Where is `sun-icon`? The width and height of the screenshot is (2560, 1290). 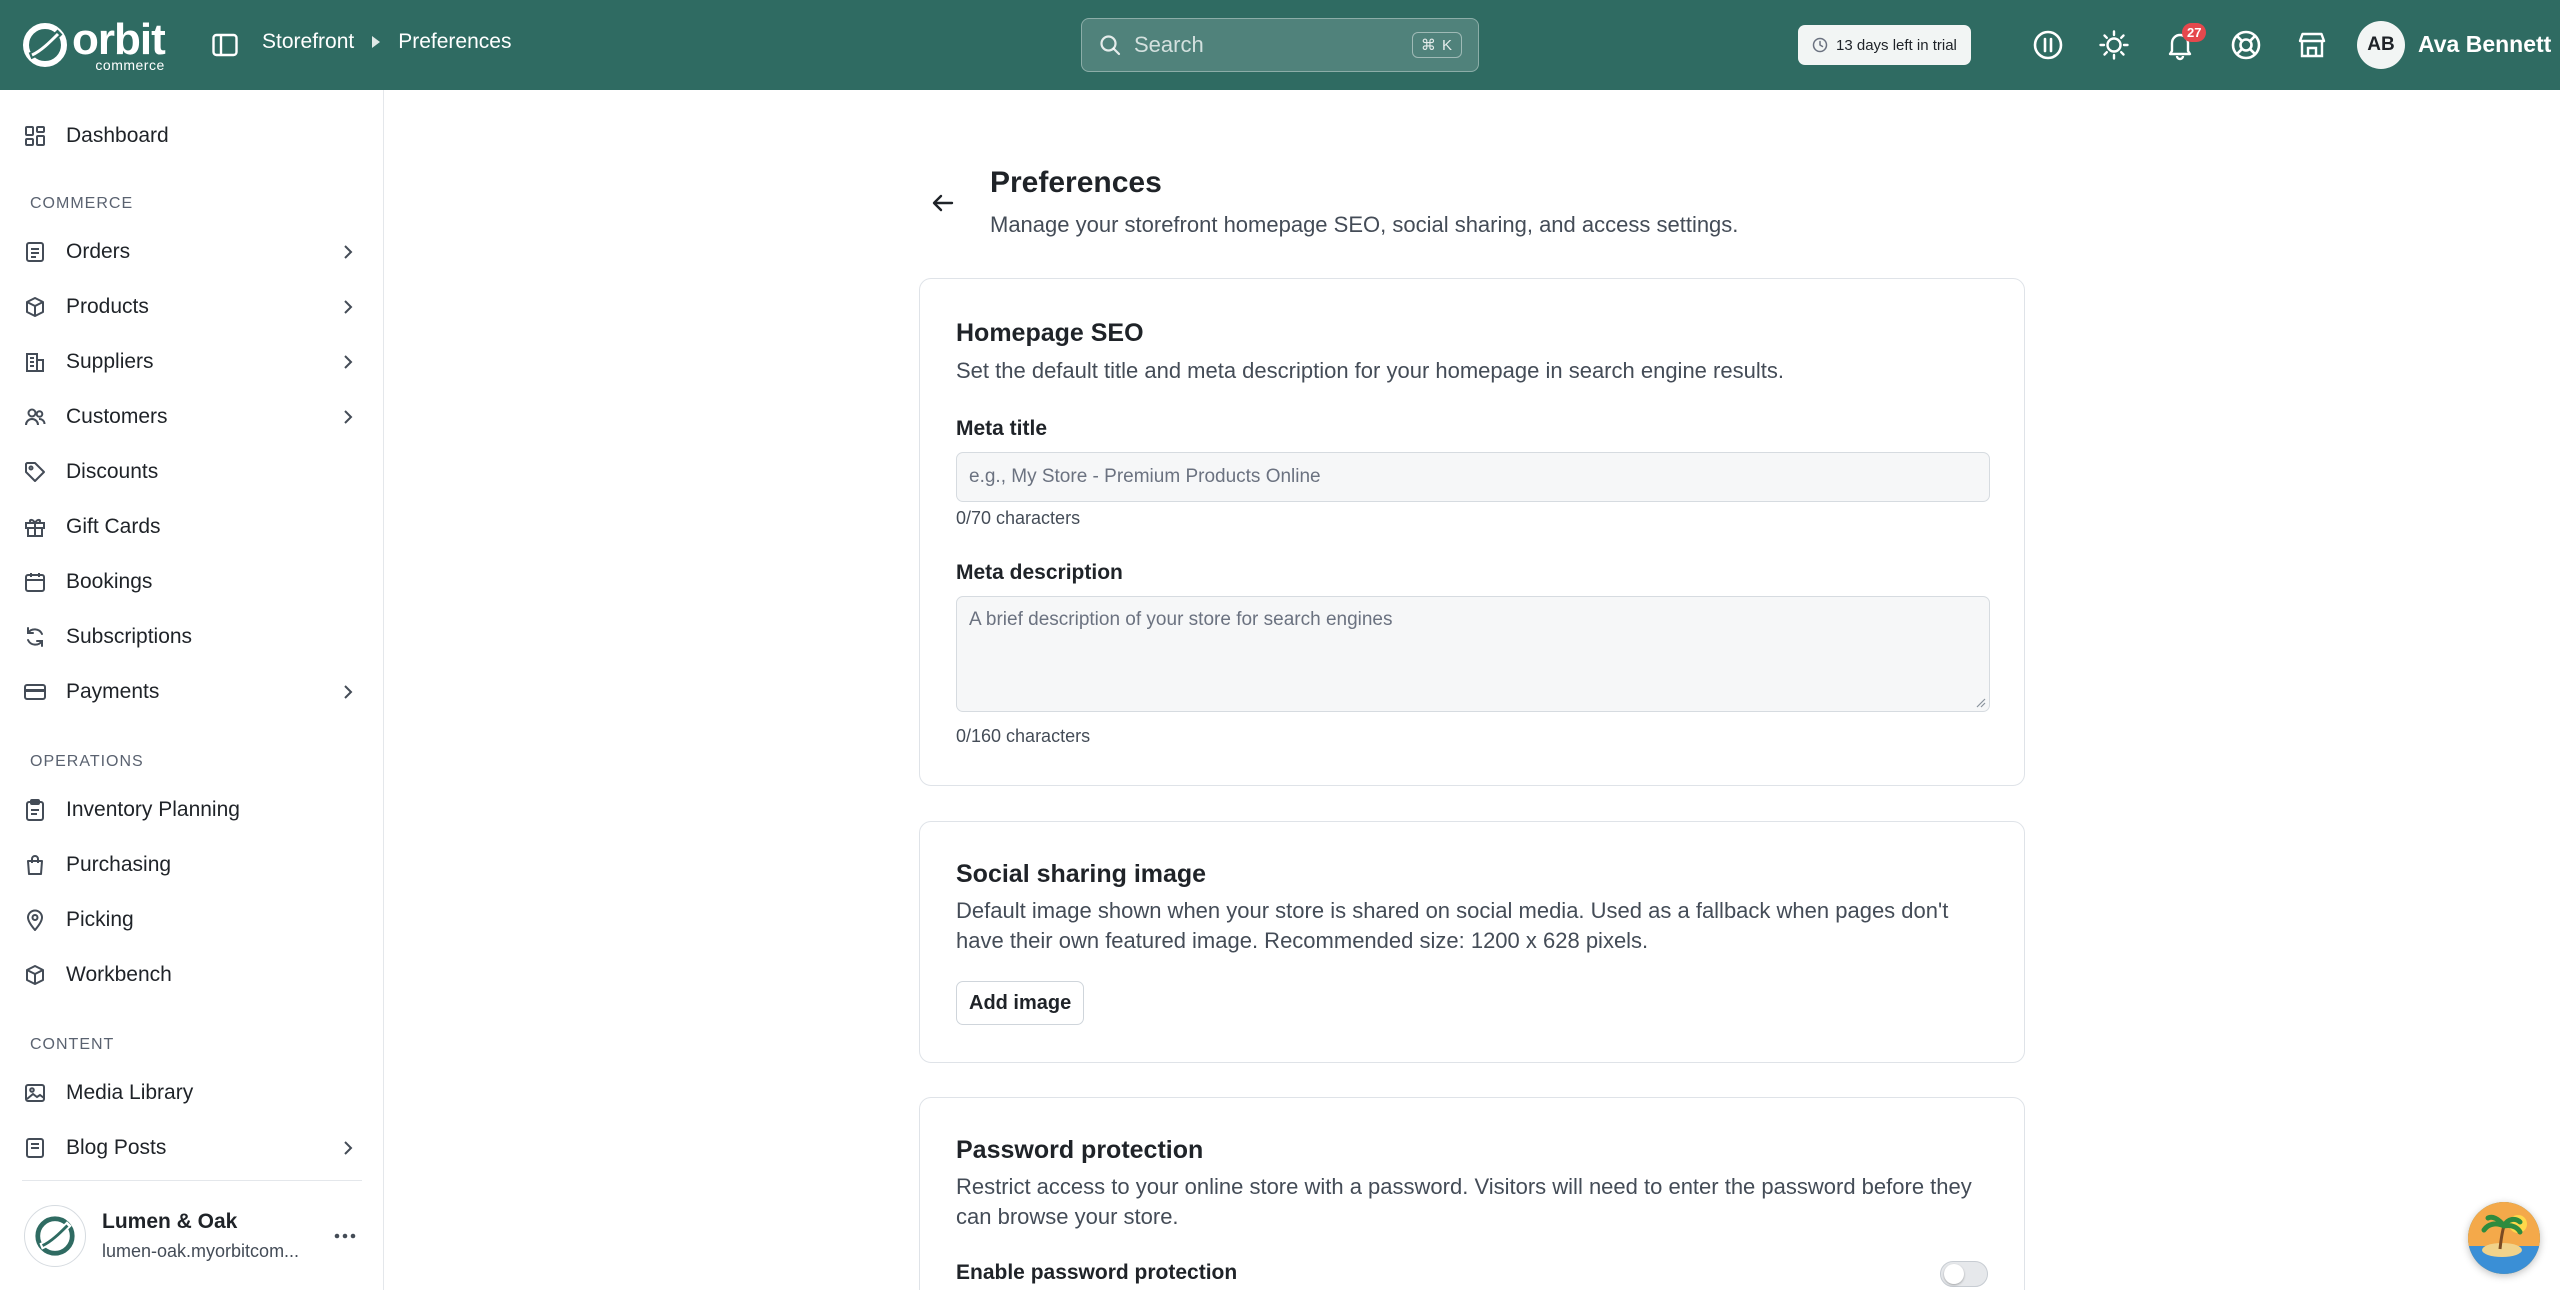
sun-icon is located at coordinates (2114, 45).